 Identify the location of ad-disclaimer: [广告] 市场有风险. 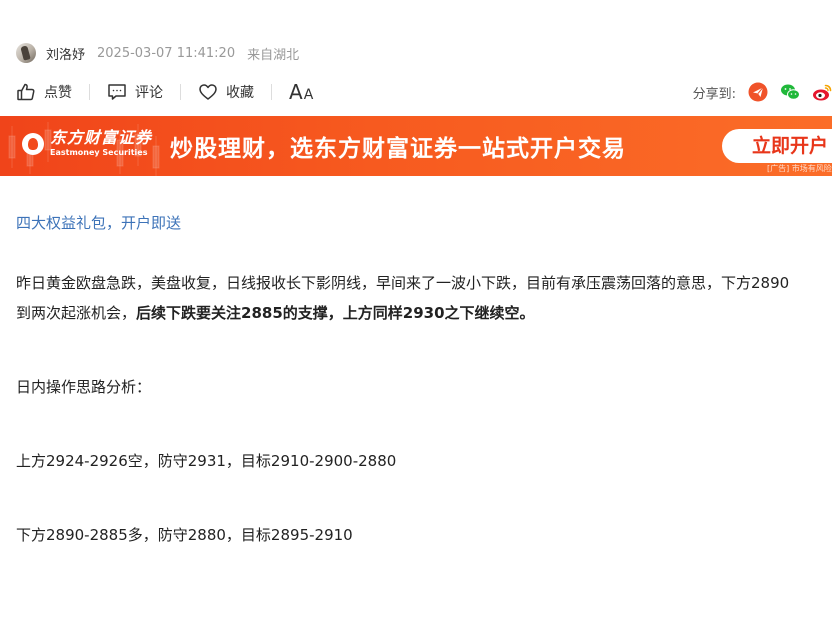
(799, 168).